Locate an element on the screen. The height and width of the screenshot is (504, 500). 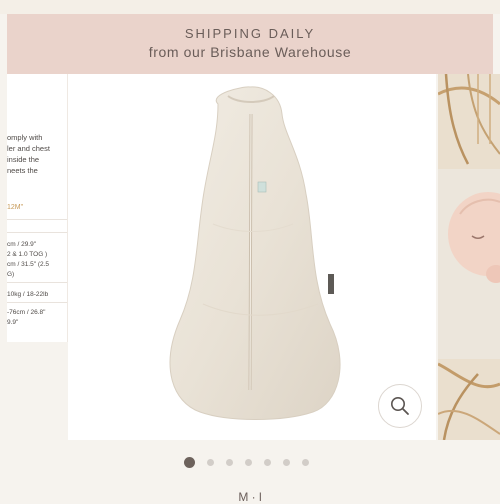
size-label: 12M" is located at coordinates (15, 207).